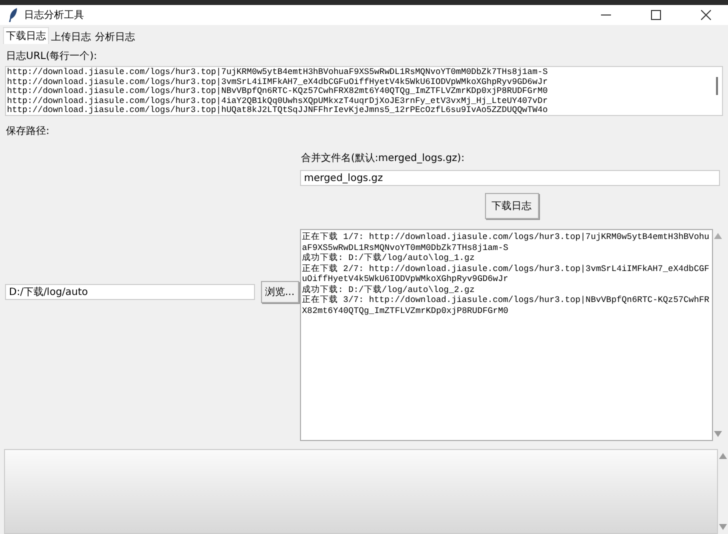  What do you see at coordinates (383, 159) in the screenshot?
I see `merge-filename-label: 合并文件名(默认:merged_logs.gz):` at bounding box center [383, 159].